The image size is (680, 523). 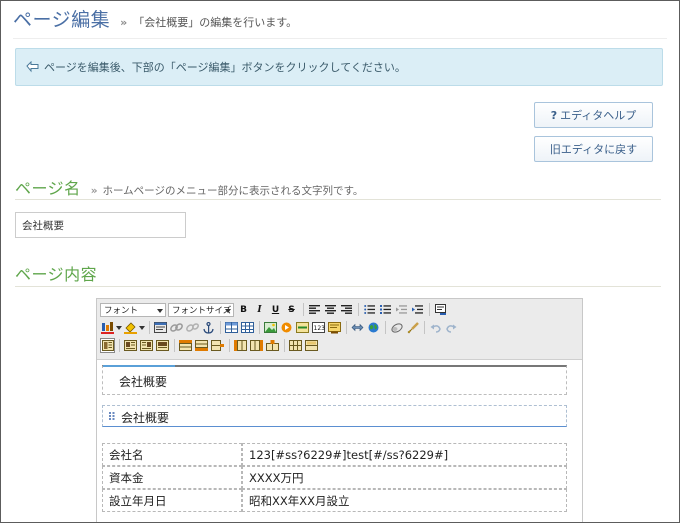 I want to click on table-cell-key: 資本金, so click(x=172, y=477).